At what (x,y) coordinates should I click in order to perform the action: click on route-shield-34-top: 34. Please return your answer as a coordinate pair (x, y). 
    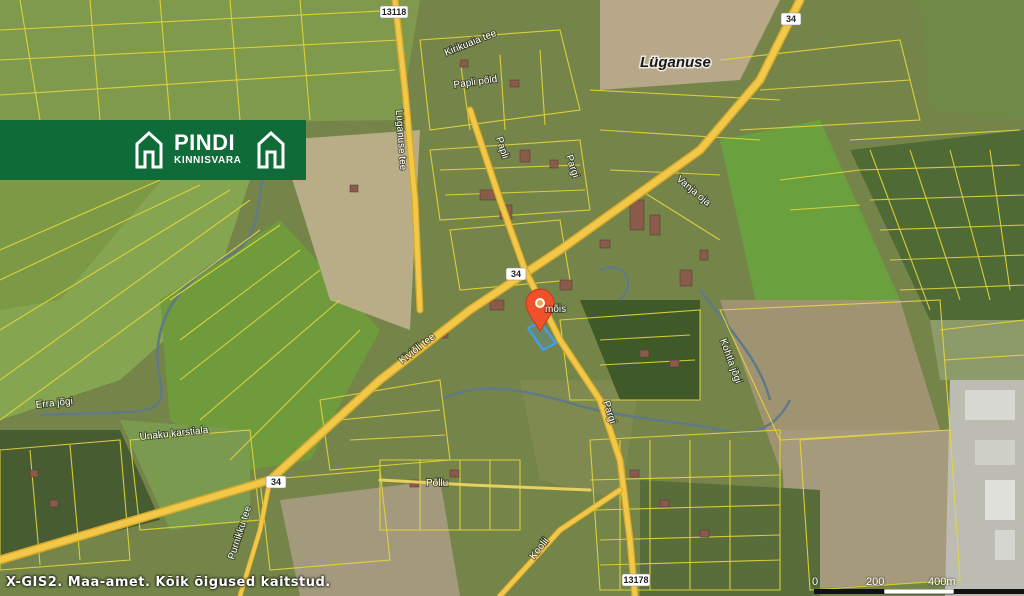
    Looking at the image, I should click on (791, 19).